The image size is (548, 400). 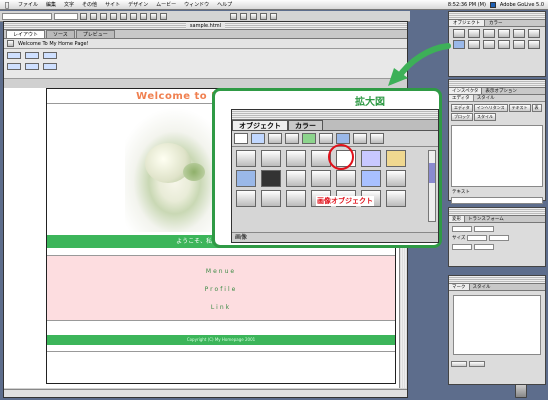 I want to click on category-more-icon, so click(x=377, y=138).